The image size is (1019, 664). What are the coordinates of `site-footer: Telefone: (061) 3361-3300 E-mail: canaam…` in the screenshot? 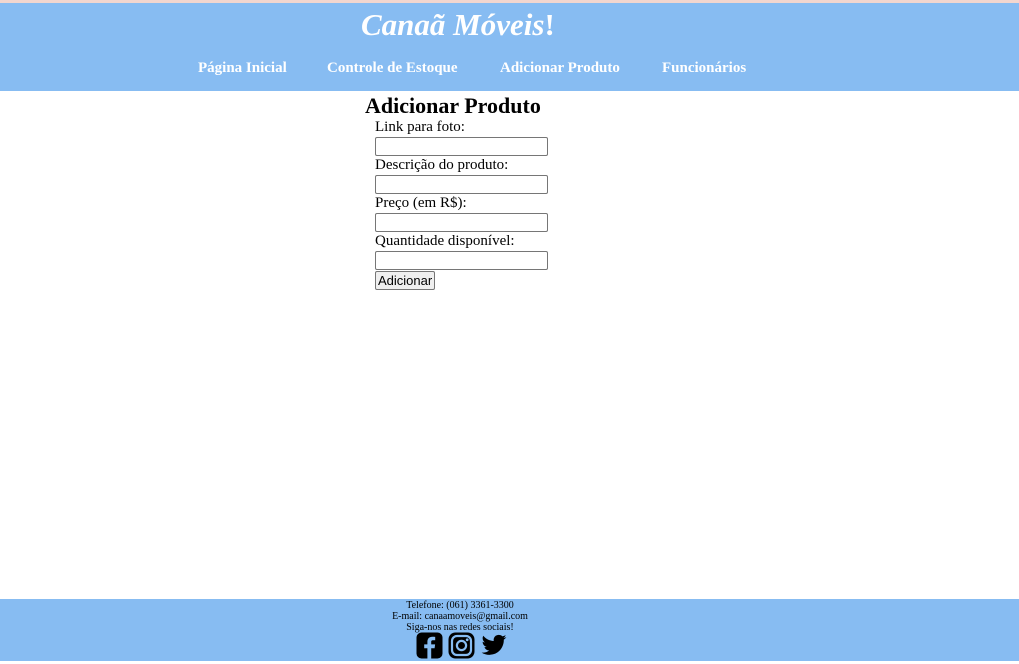 It's located at (509, 630).